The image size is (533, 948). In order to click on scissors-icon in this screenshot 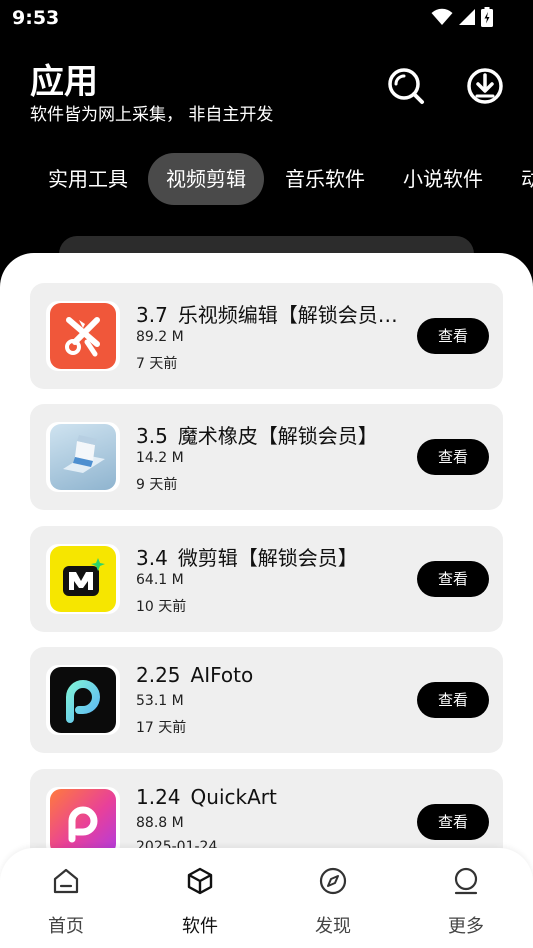, I will do `click(83, 336)`.